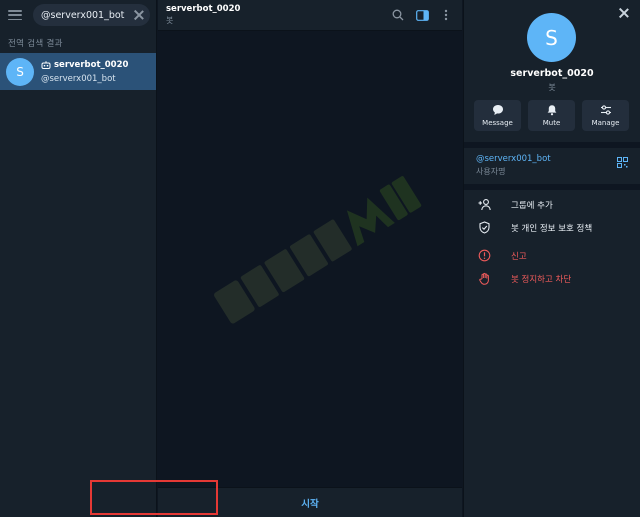  What do you see at coordinates (624, 13) in the screenshot?
I see `close-icon` at bounding box center [624, 13].